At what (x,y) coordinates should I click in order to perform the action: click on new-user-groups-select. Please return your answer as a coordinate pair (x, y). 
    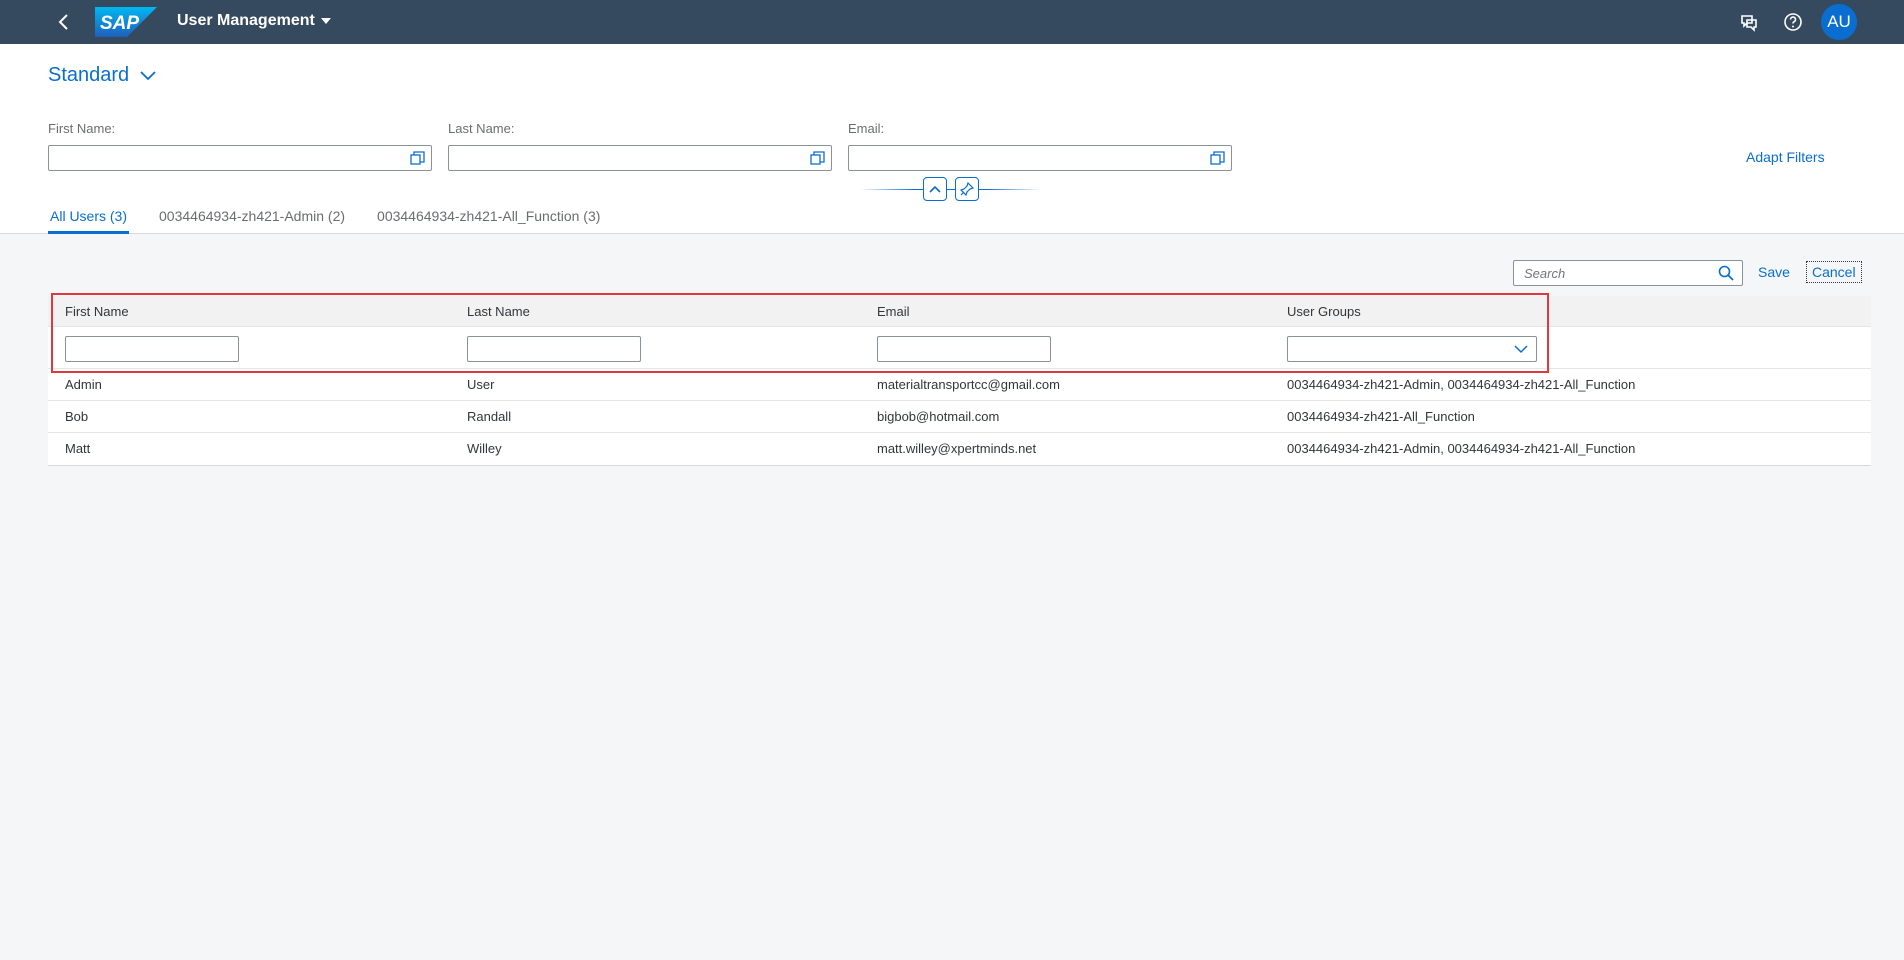
    Looking at the image, I should click on (1412, 349).